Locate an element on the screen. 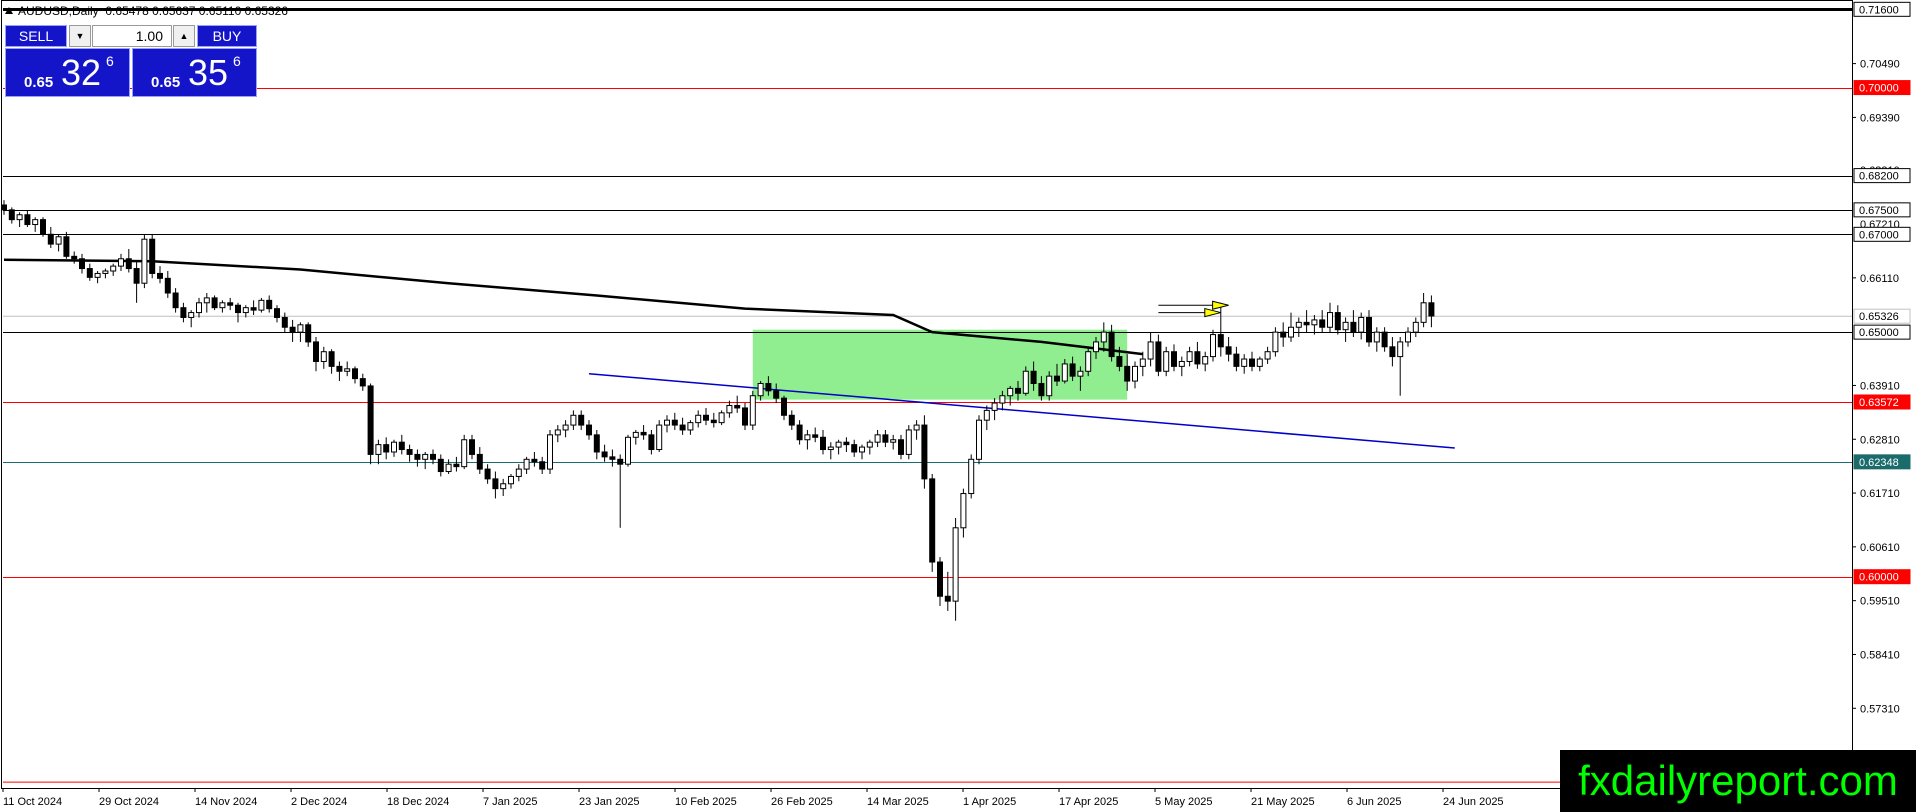 This screenshot has width=1916, height=812. symbol-name: AUDUSD,Daily is located at coordinates (58, 11).